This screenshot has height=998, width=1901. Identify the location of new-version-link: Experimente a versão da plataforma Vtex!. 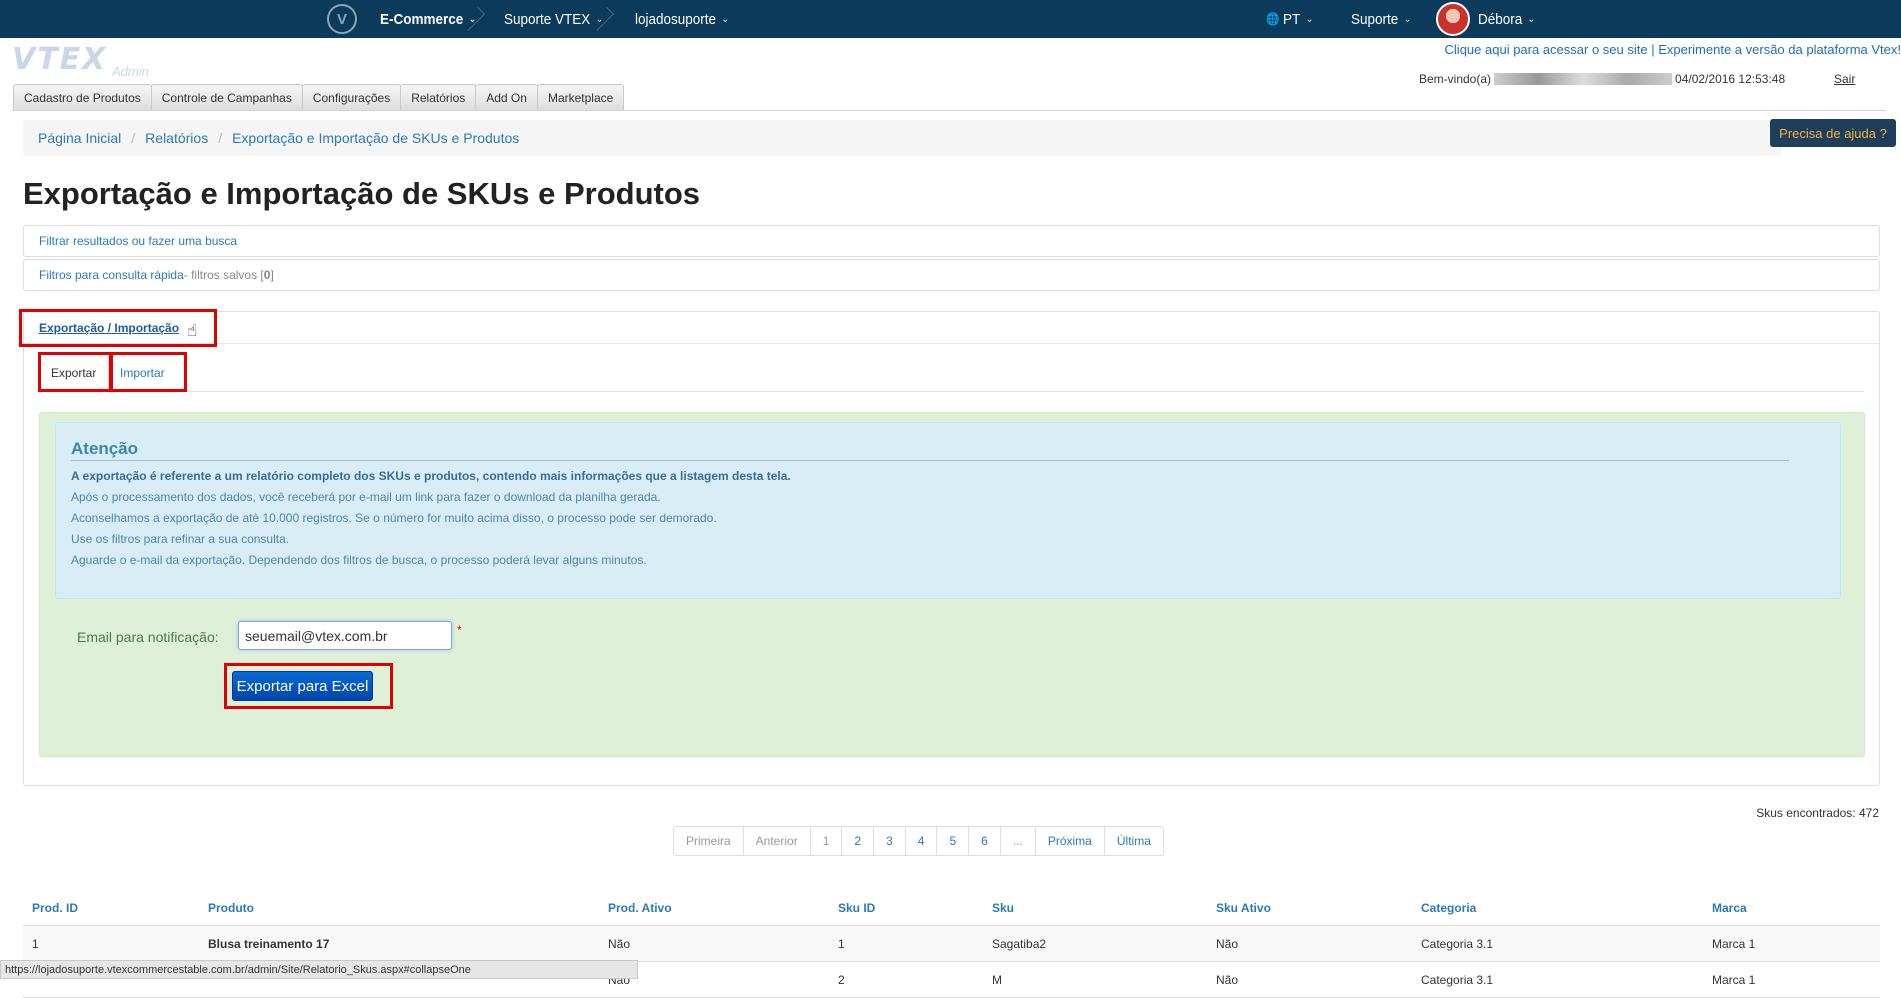
(1779, 49).